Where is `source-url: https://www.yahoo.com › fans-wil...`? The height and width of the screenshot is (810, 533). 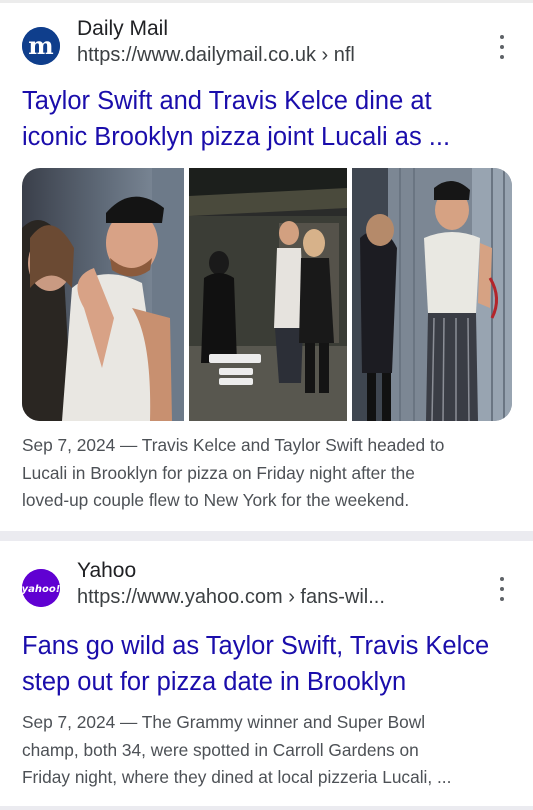
source-url: https://www.yahoo.com › fans-wil... is located at coordinates (231, 597).